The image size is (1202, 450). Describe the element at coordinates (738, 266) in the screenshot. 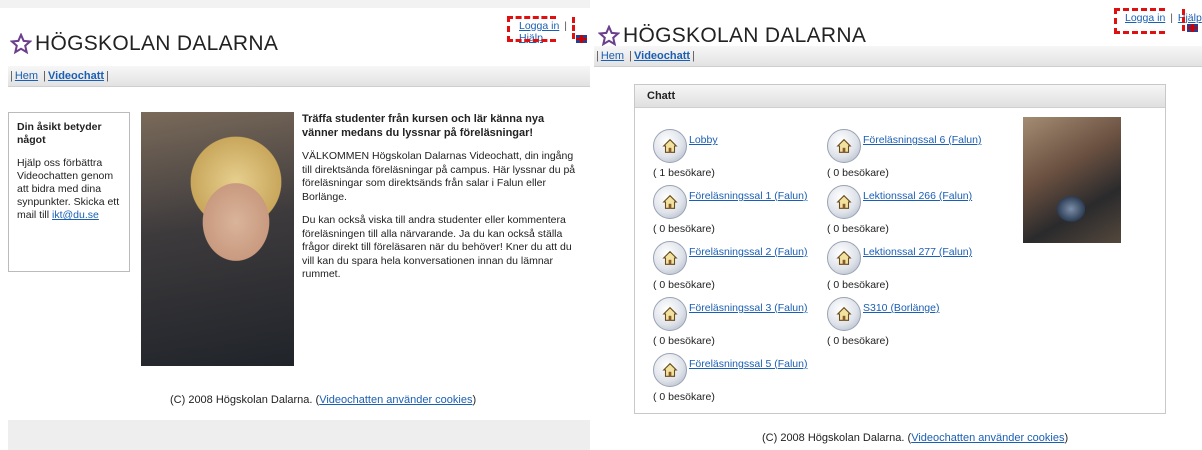

I see `room-fsal-2: Föreläsningssal 2 (Falun) ( 0 besökare)` at that location.